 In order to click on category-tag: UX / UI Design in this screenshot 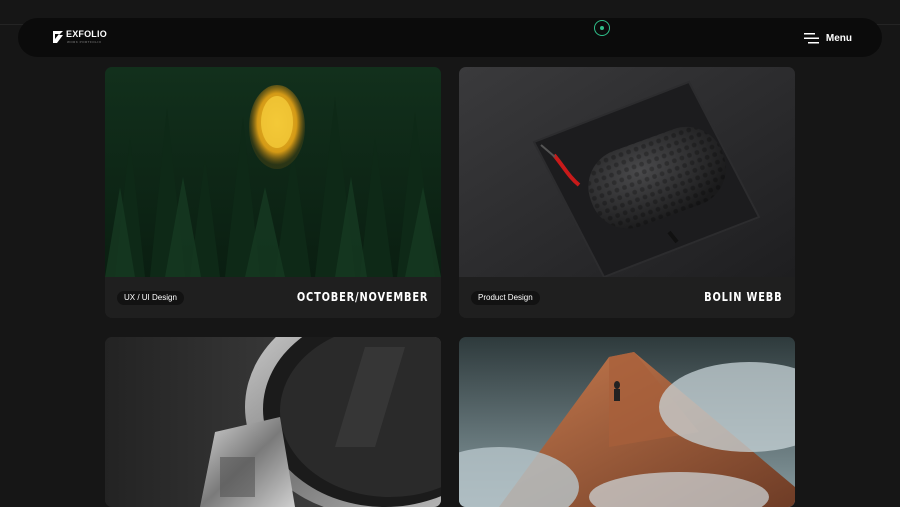, I will do `click(150, 298)`.